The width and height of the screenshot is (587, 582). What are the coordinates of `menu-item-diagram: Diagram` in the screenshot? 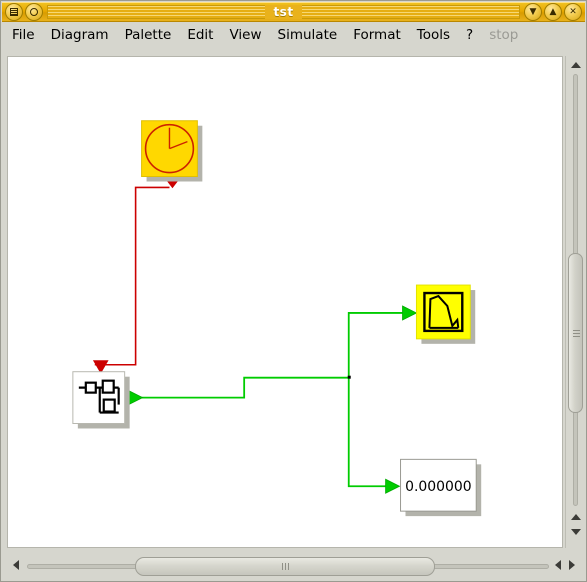 It's located at (84, 35).